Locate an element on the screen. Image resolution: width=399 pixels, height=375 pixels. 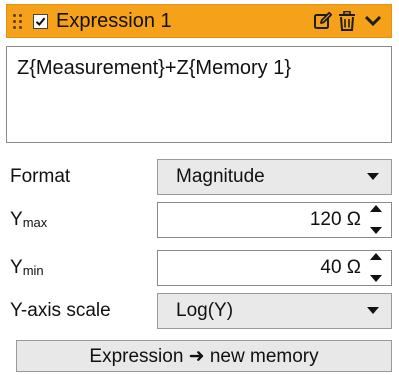
edit-icon is located at coordinates (323, 21).